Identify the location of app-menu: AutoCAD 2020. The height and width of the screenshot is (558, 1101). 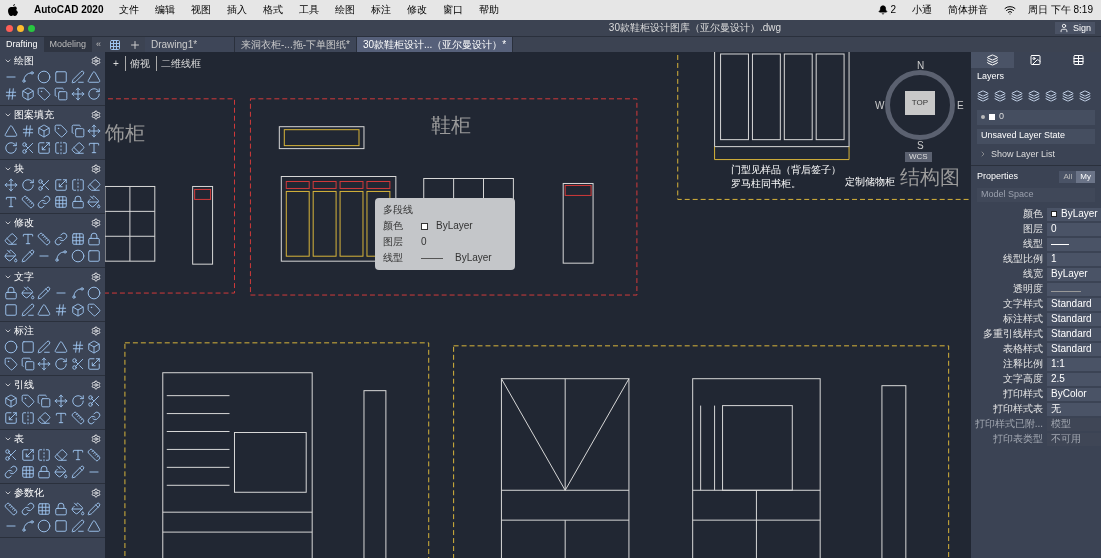
(69, 10).